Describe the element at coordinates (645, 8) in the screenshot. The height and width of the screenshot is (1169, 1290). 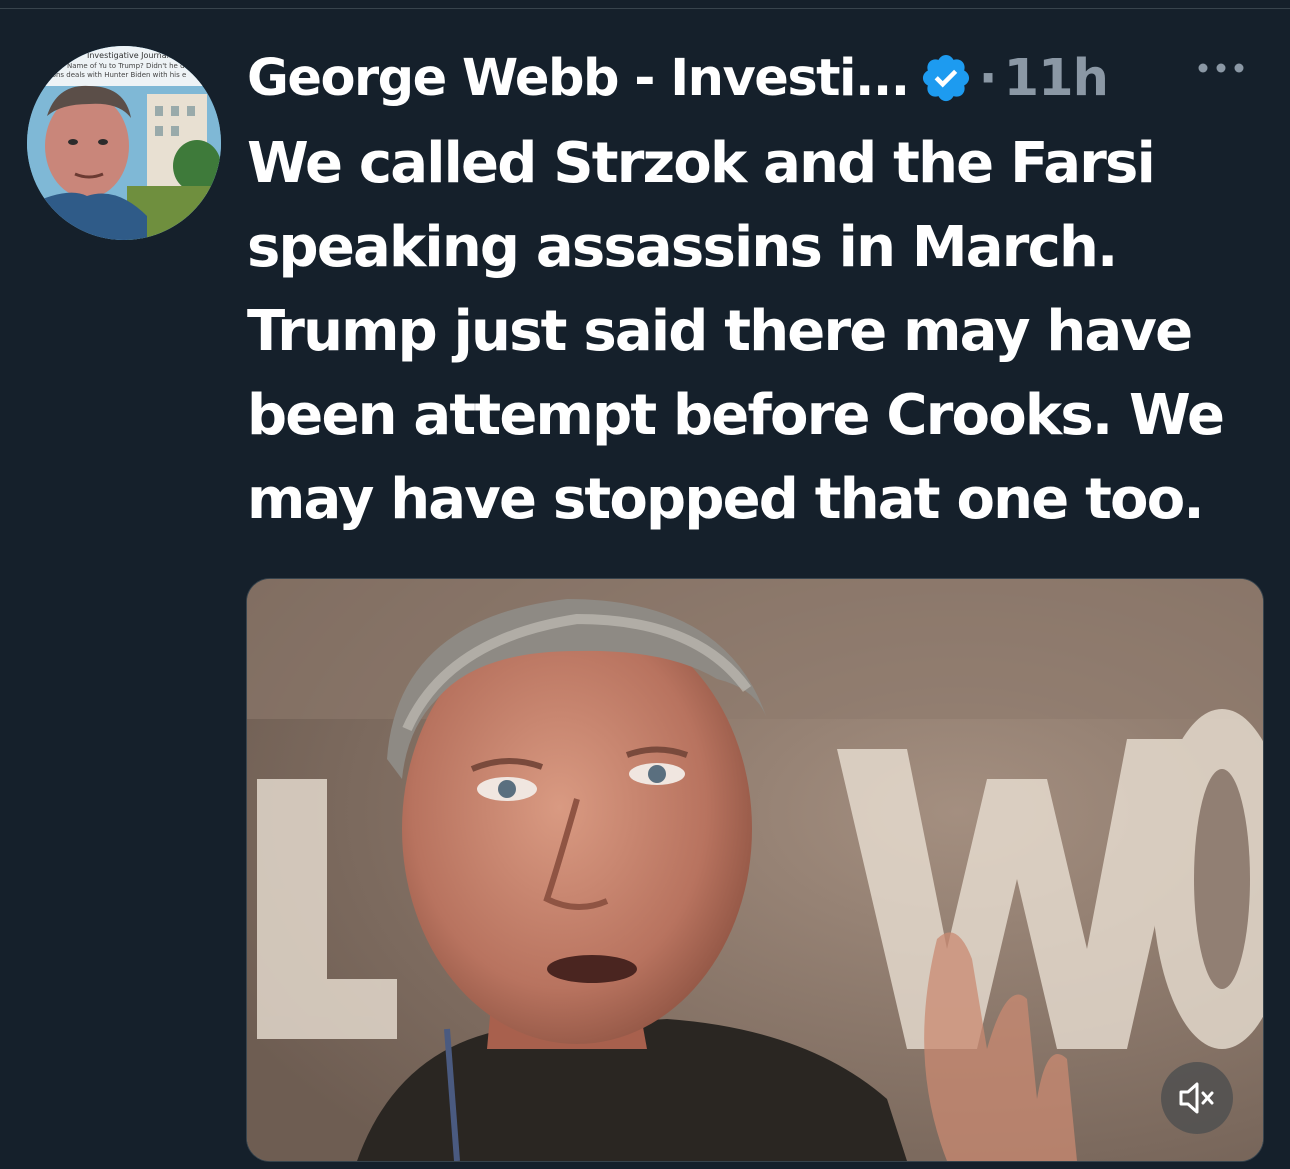
I see `top-divider` at that location.